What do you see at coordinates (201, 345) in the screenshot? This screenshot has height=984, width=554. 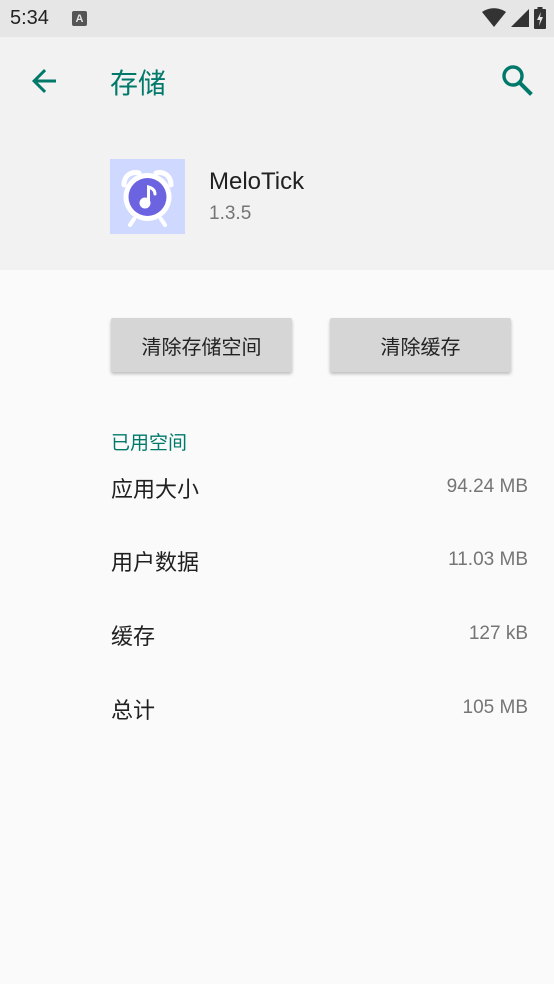 I see `clear-storage-button: 清除存储空间` at bounding box center [201, 345].